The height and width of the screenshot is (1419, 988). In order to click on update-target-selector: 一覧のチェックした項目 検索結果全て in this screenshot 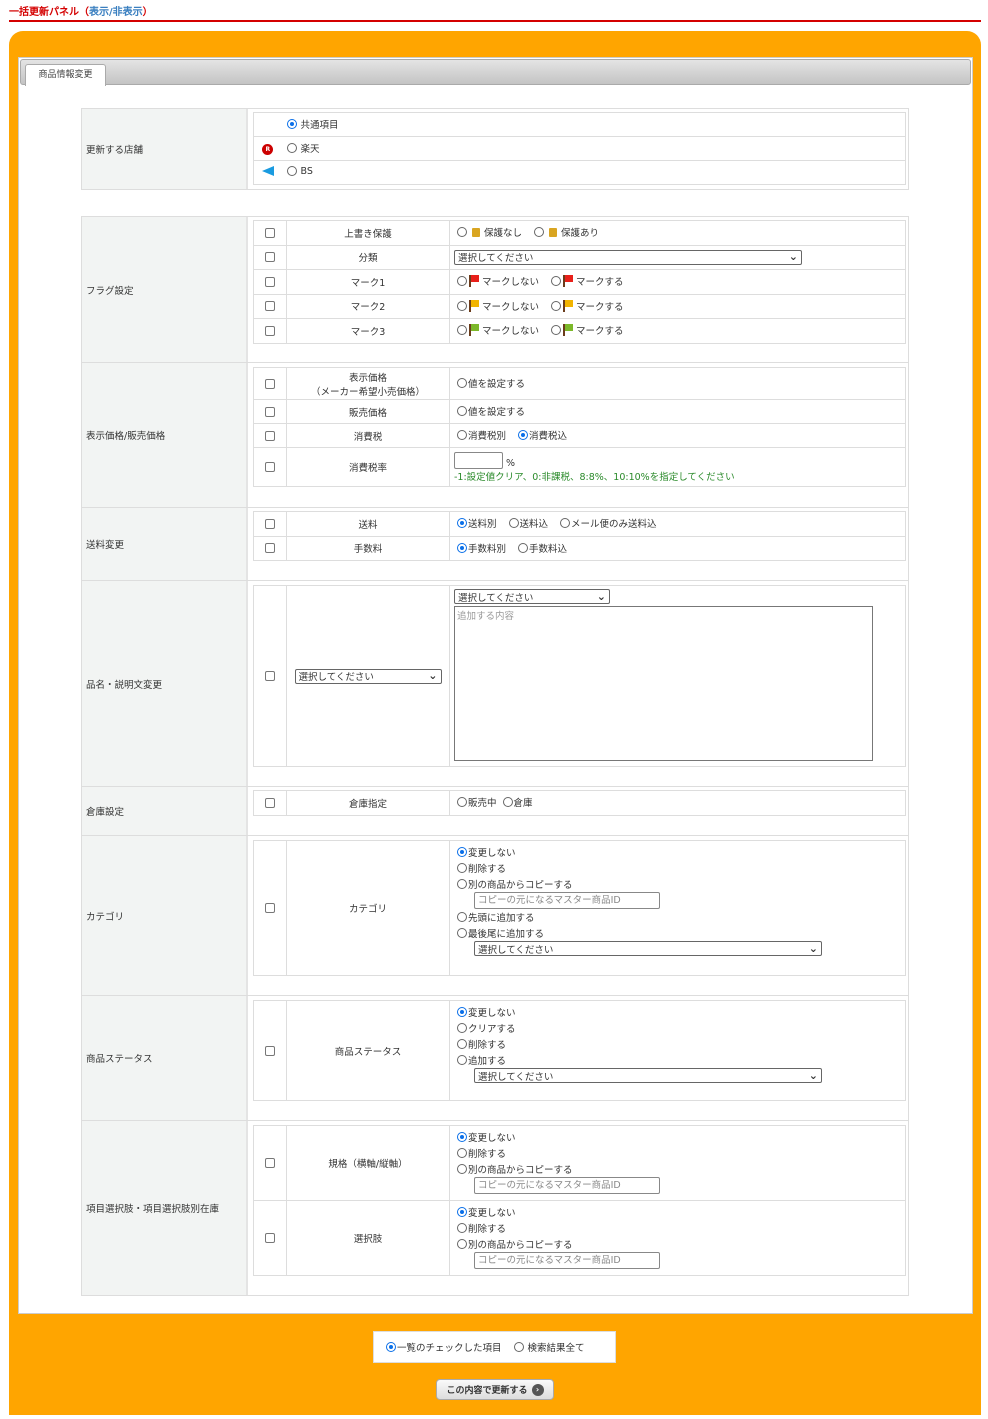, I will do `click(494, 1347)`.